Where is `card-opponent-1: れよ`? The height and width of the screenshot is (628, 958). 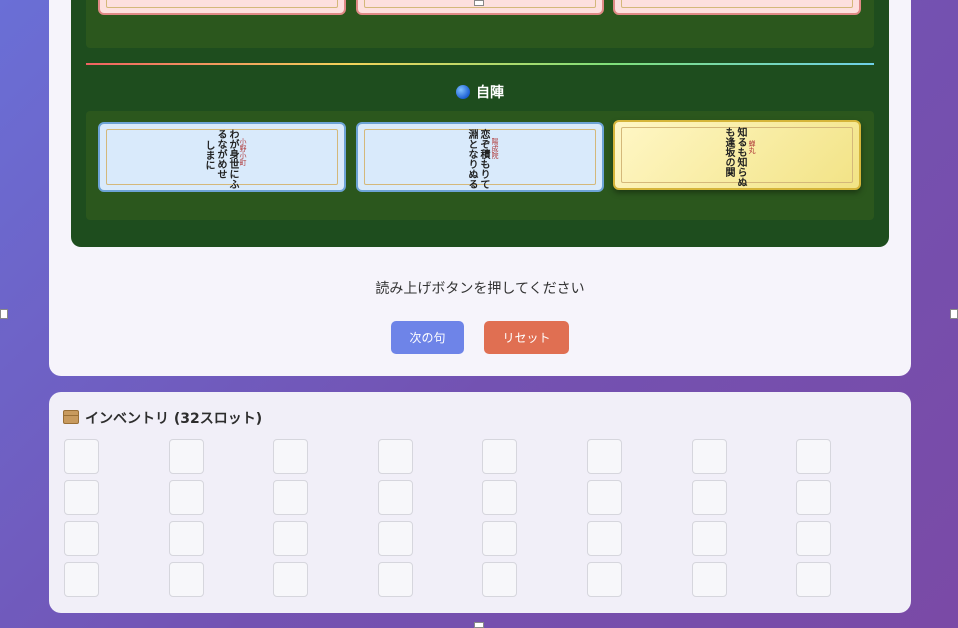 card-opponent-1: れよ is located at coordinates (222, 7).